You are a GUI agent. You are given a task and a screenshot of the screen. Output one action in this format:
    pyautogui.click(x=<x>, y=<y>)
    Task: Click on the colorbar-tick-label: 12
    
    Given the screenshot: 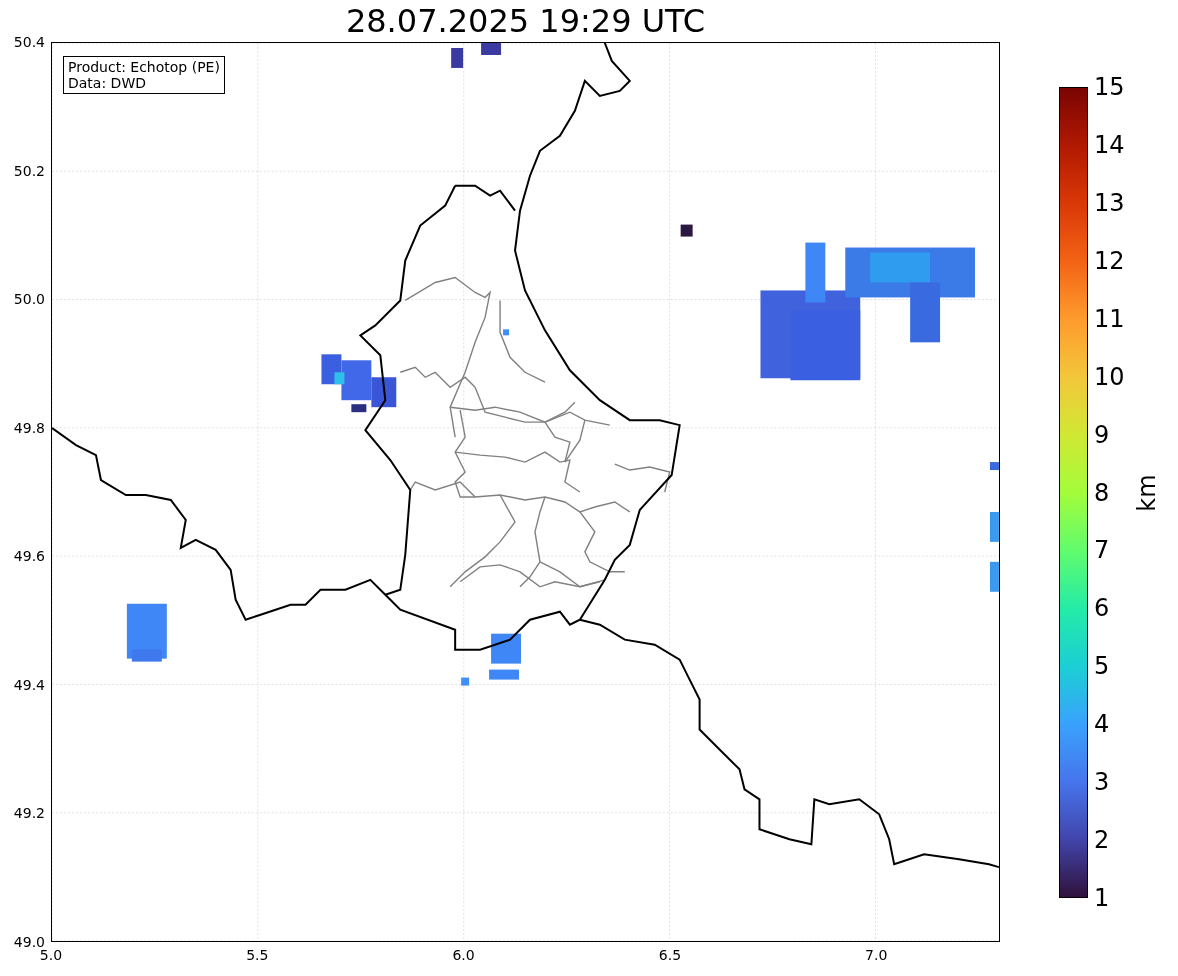 What is the action you would take?
    pyautogui.click(x=1109, y=260)
    